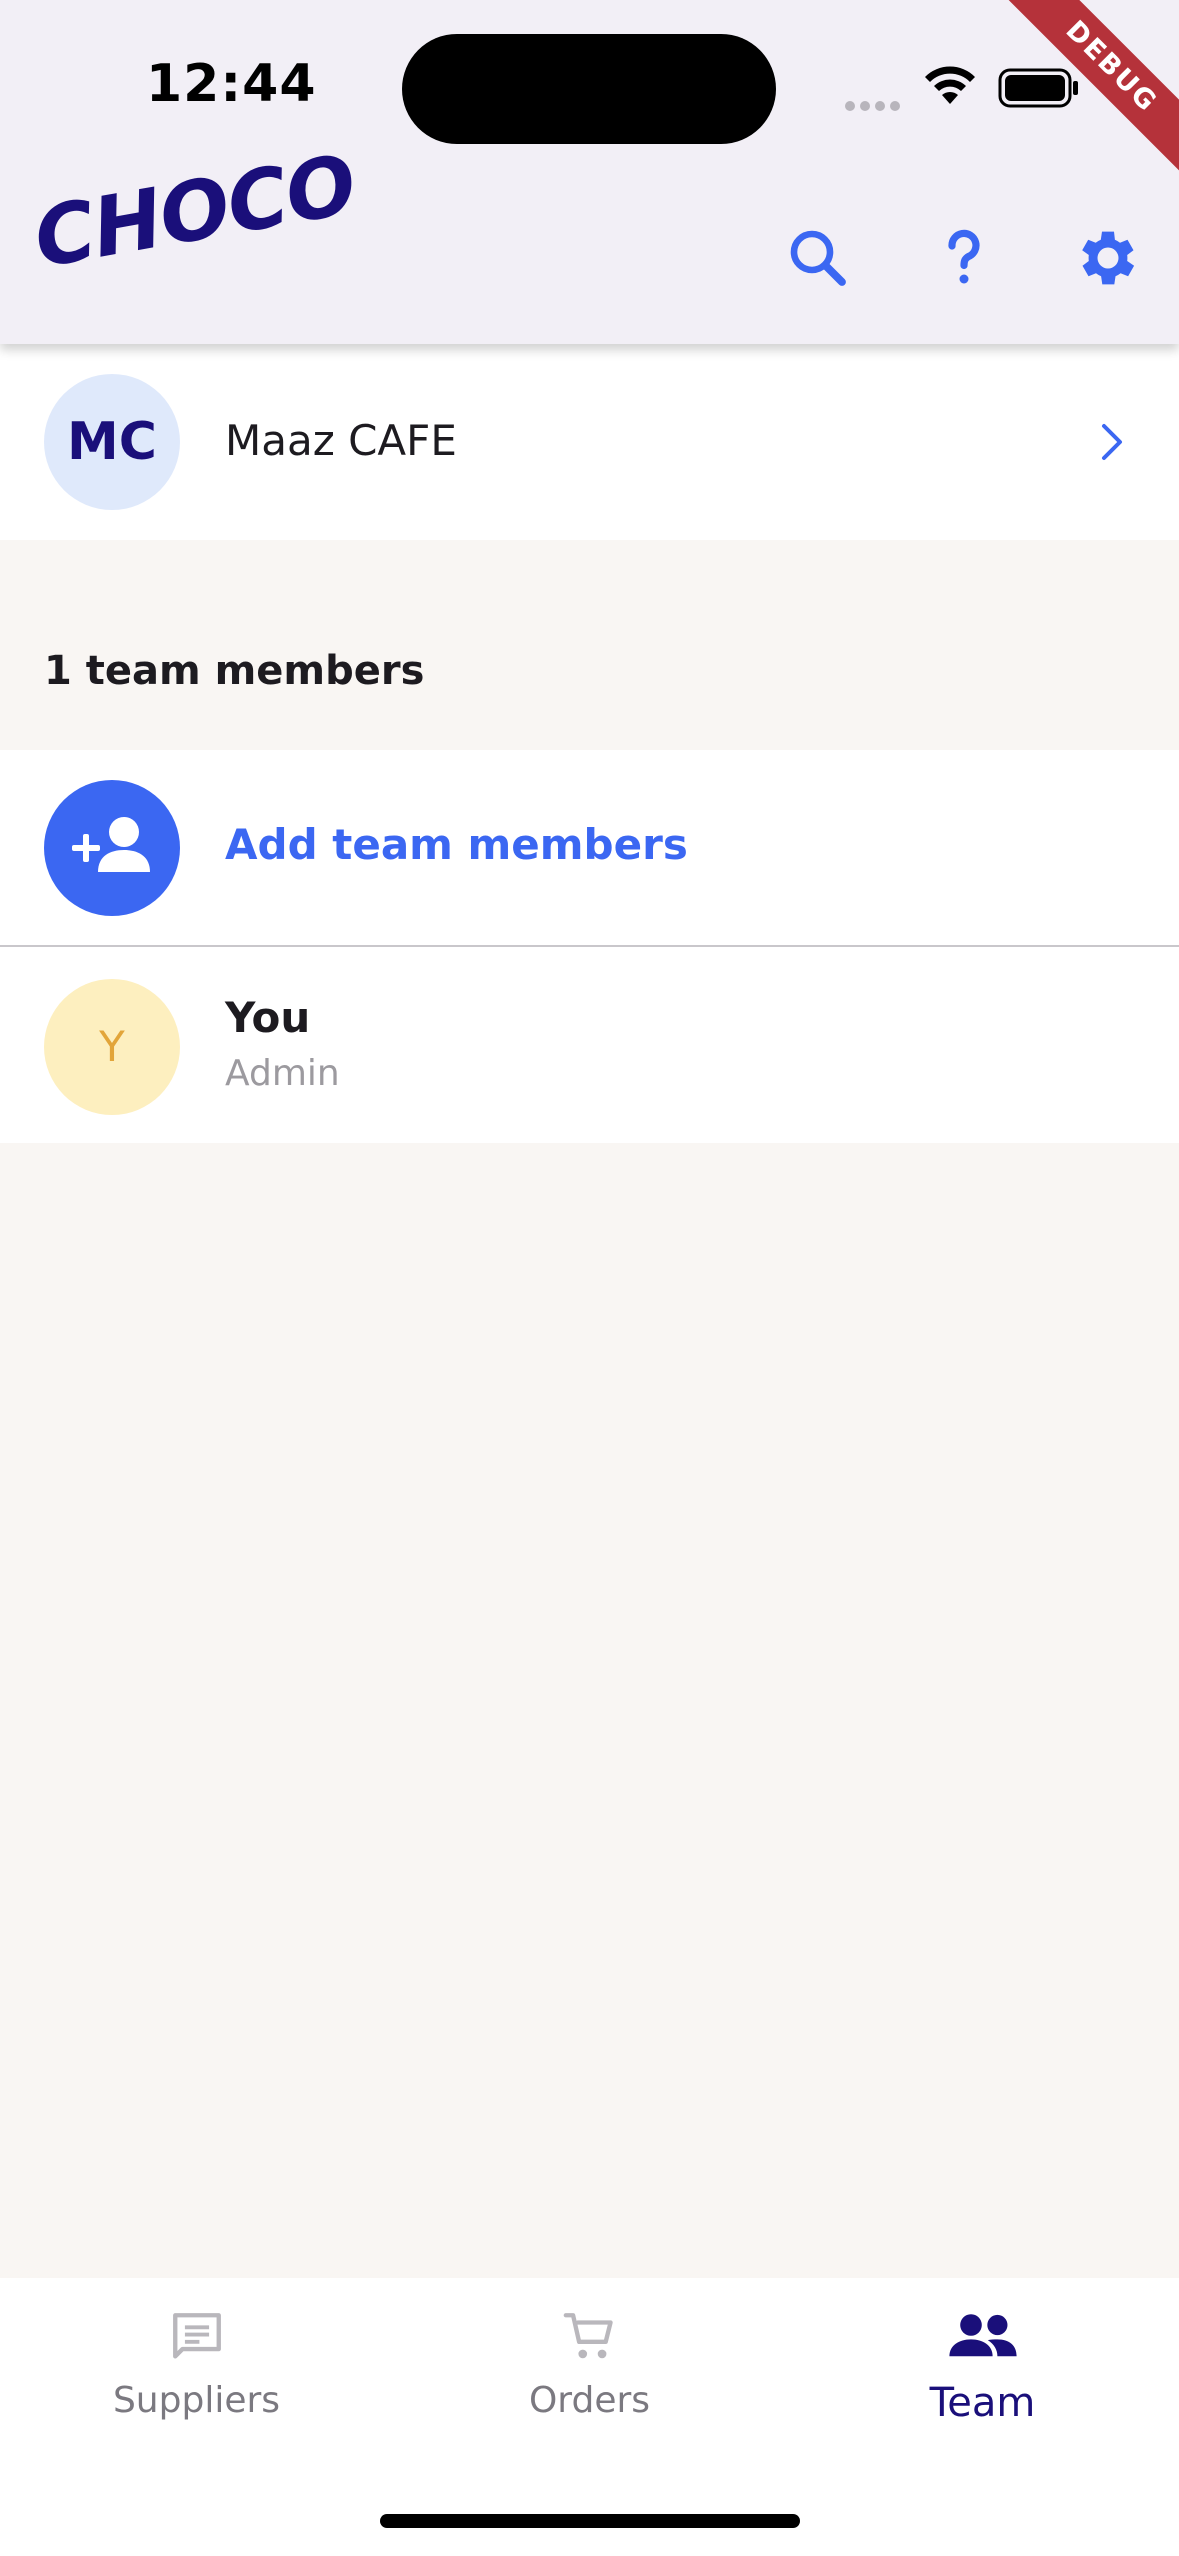  I want to click on search-icon, so click(818, 258).